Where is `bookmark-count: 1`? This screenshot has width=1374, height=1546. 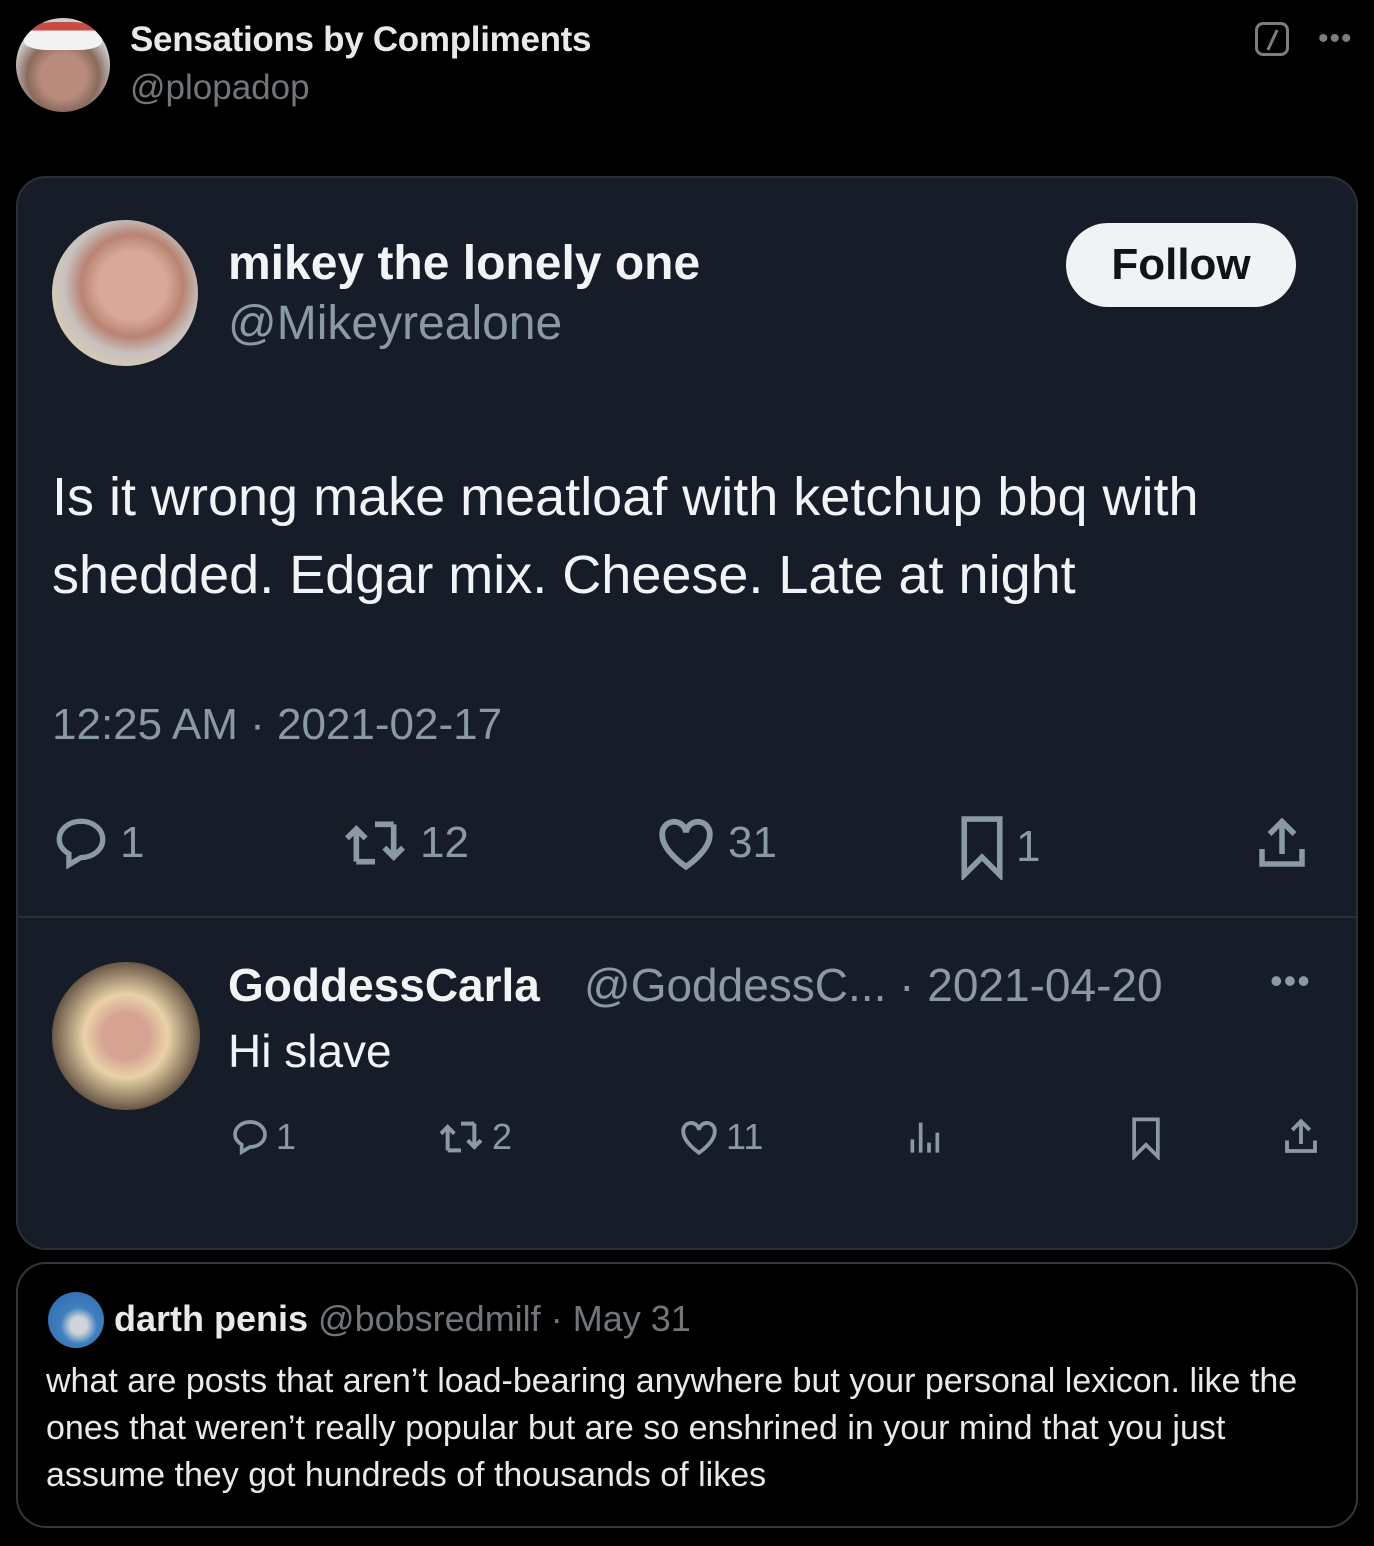
bookmark-count: 1 is located at coordinates (1028, 846).